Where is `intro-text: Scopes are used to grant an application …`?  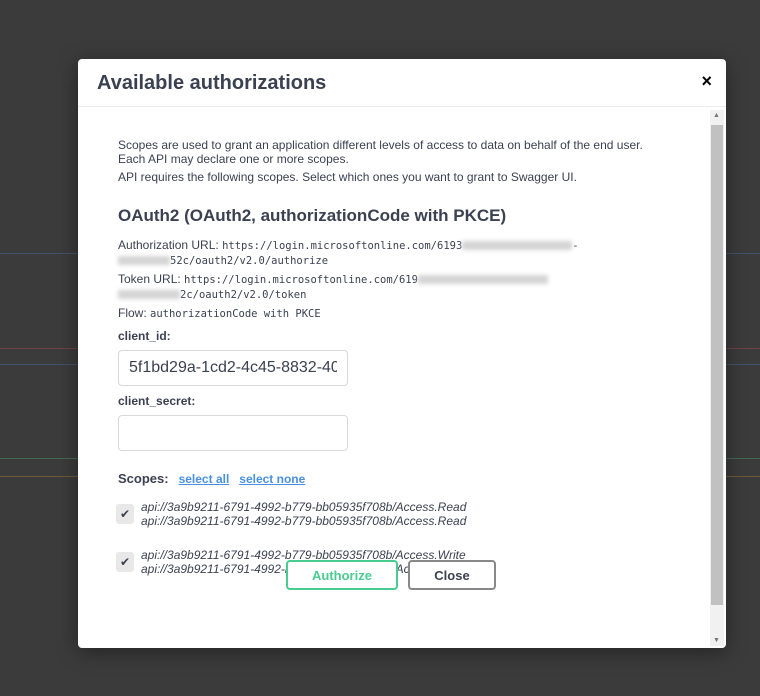
intro-text: Scopes are used to grant an application … is located at coordinates (414, 152).